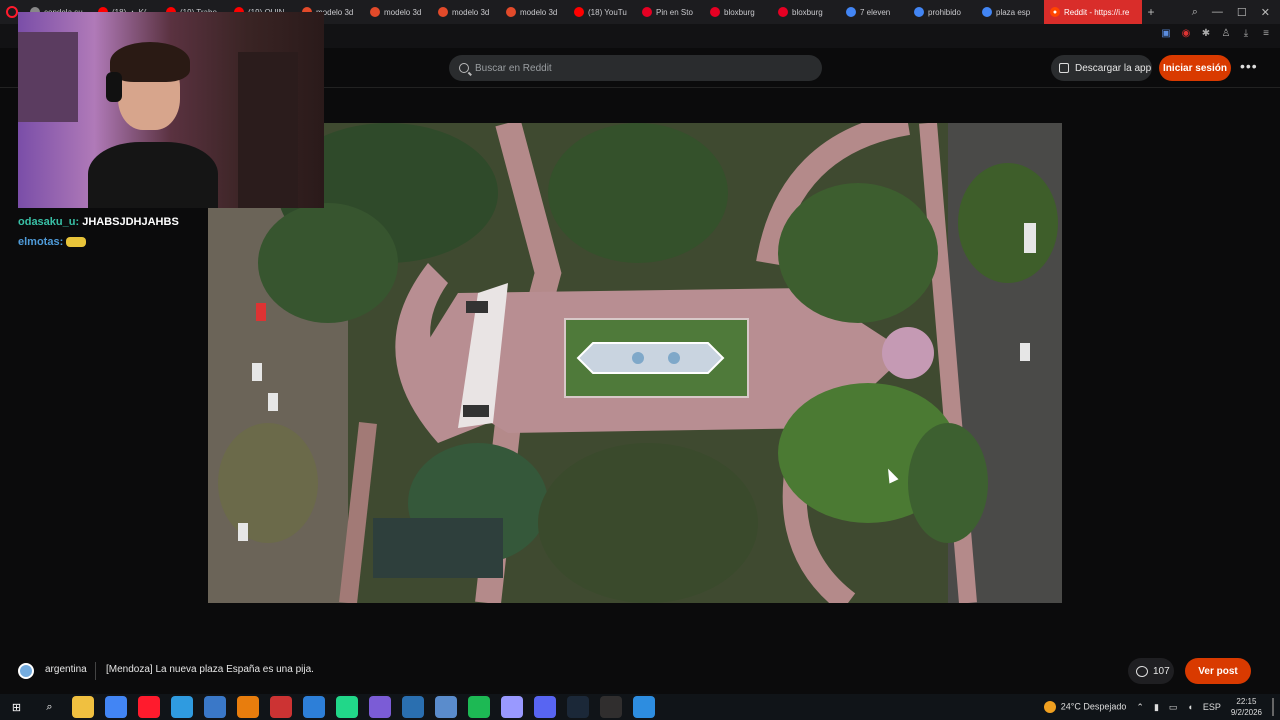 This screenshot has height=720, width=1280. Describe the element at coordinates (1246, 701) in the screenshot. I see `time: 22:15` at that location.